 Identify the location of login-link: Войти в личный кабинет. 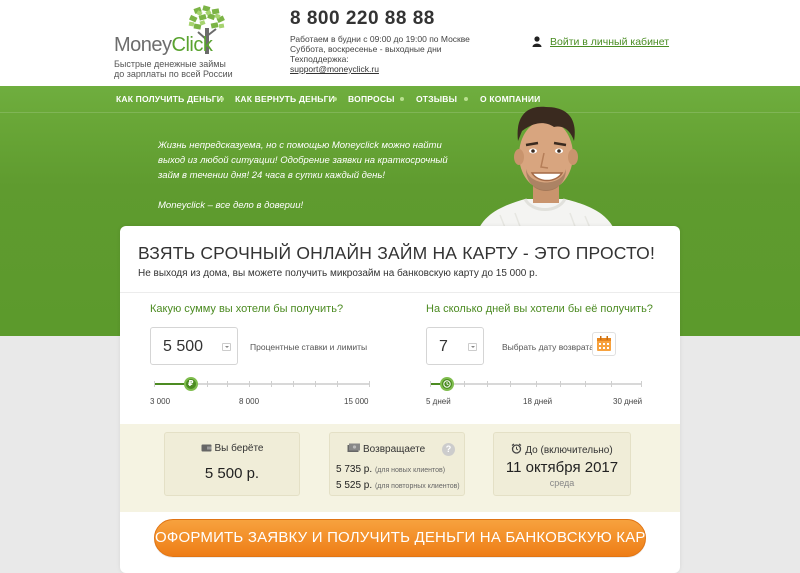
(600, 42).